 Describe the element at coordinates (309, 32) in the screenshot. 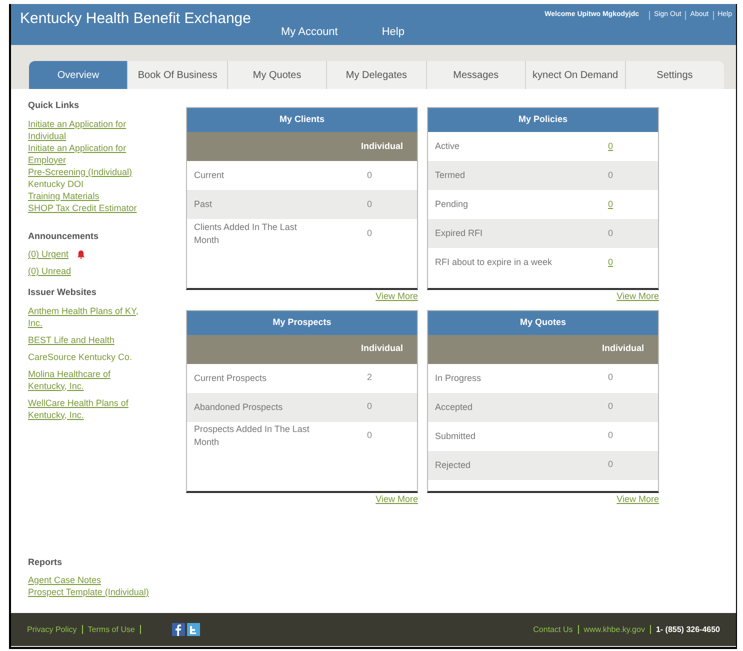

I see `nav-link: My Account` at that location.